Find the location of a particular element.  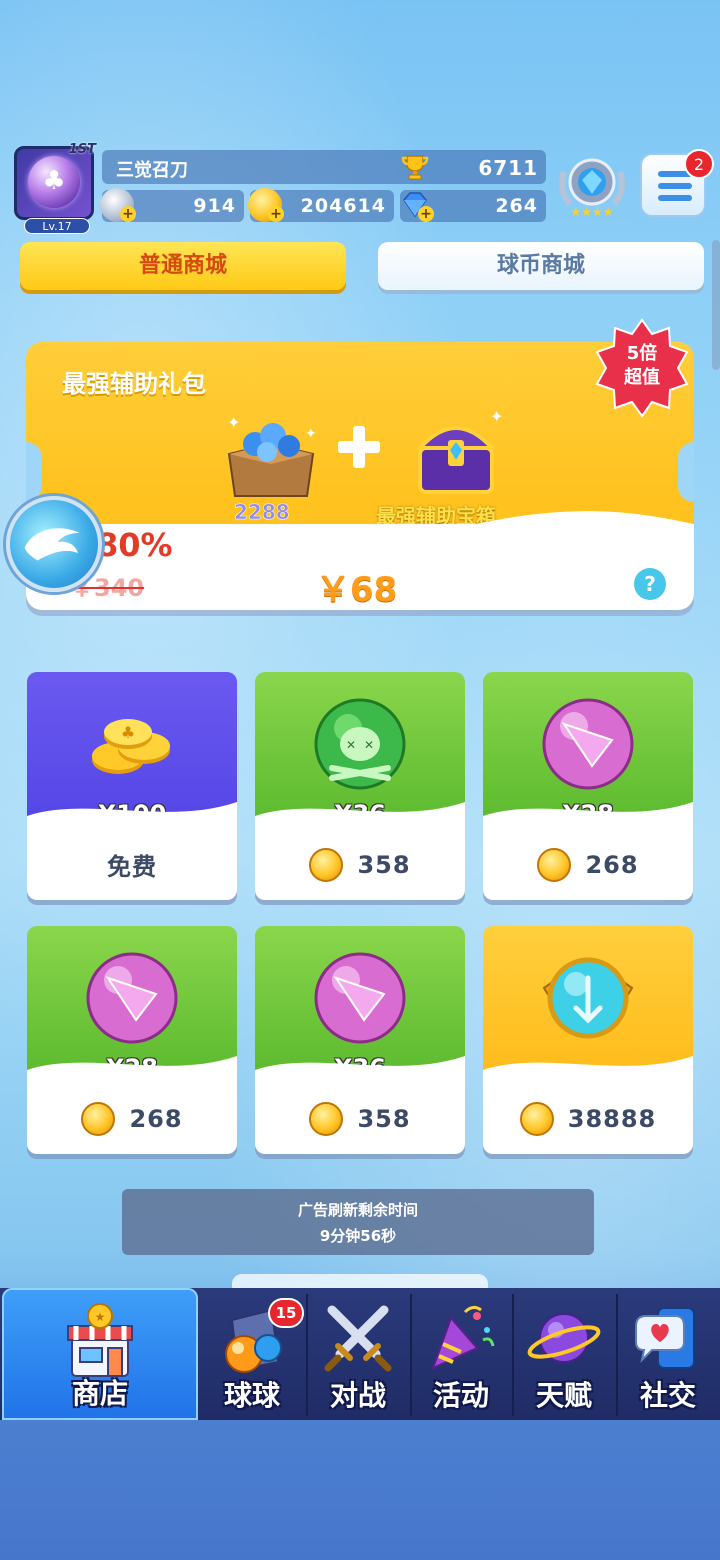

coin-resource: + 204614 is located at coordinates (321, 205).